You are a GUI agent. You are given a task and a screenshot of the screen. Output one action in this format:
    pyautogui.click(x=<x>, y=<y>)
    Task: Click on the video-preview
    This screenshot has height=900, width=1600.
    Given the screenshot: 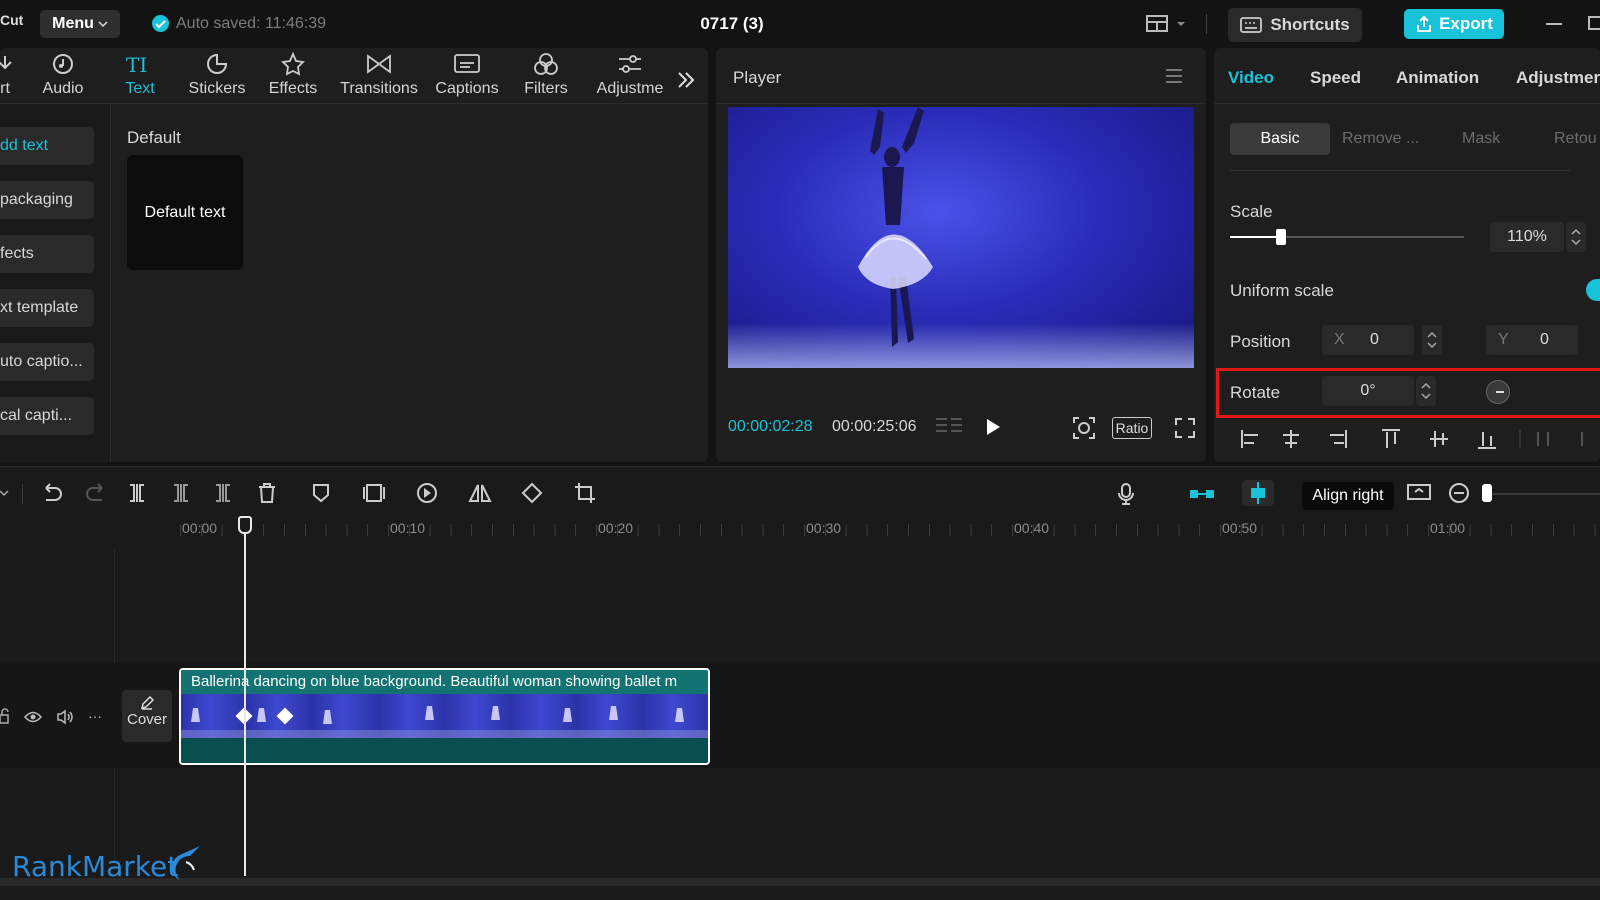 What is the action you would take?
    pyautogui.click(x=961, y=237)
    